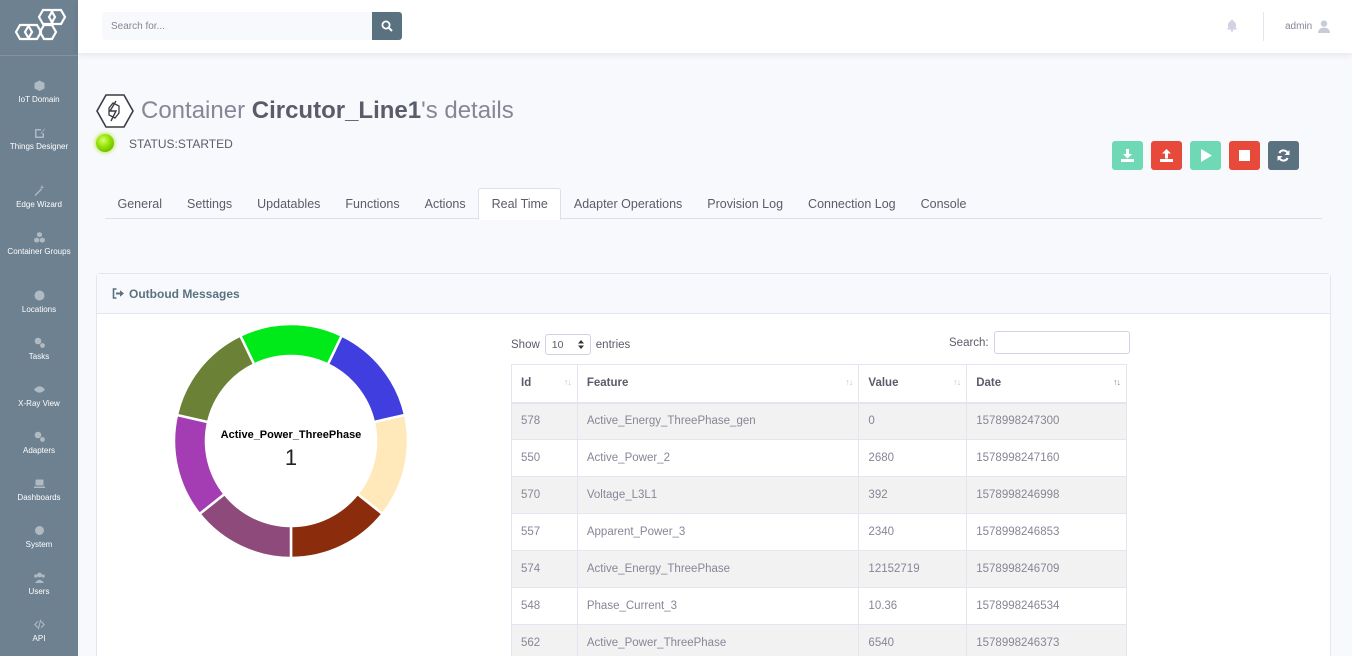 Image resolution: width=1352 pixels, height=656 pixels. I want to click on sidebar-item-things-designer: Things Designer, so click(39, 139).